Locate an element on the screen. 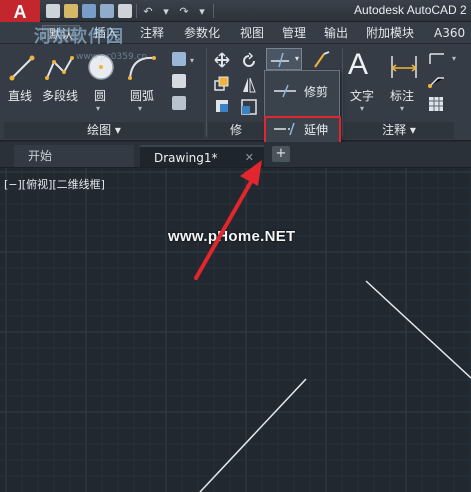 The width and height of the screenshot is (471, 492). tab-manage: 管理 is located at coordinates (294, 33).